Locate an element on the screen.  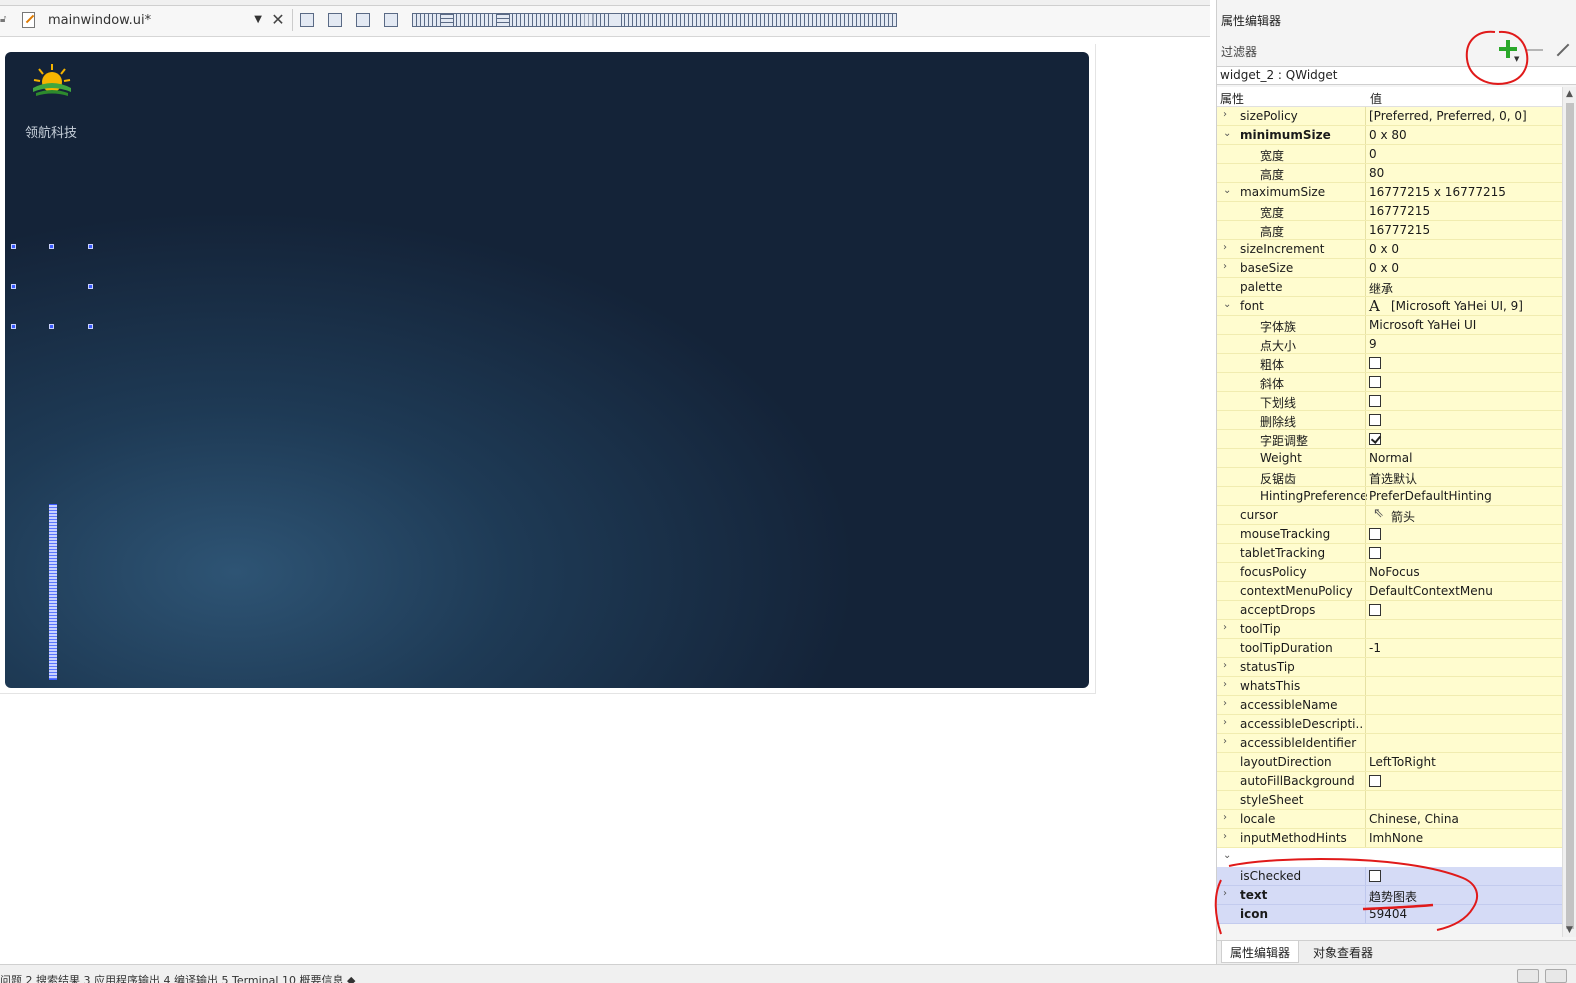
property-row: 斜体 is located at coordinates (1389, 382).